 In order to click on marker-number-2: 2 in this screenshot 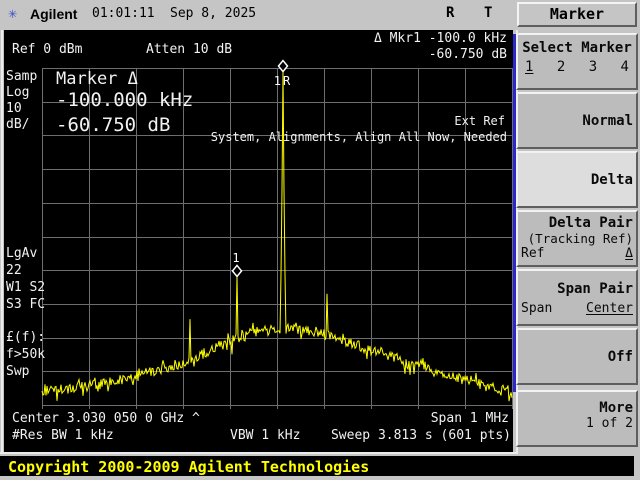, I will do `click(561, 67)`.